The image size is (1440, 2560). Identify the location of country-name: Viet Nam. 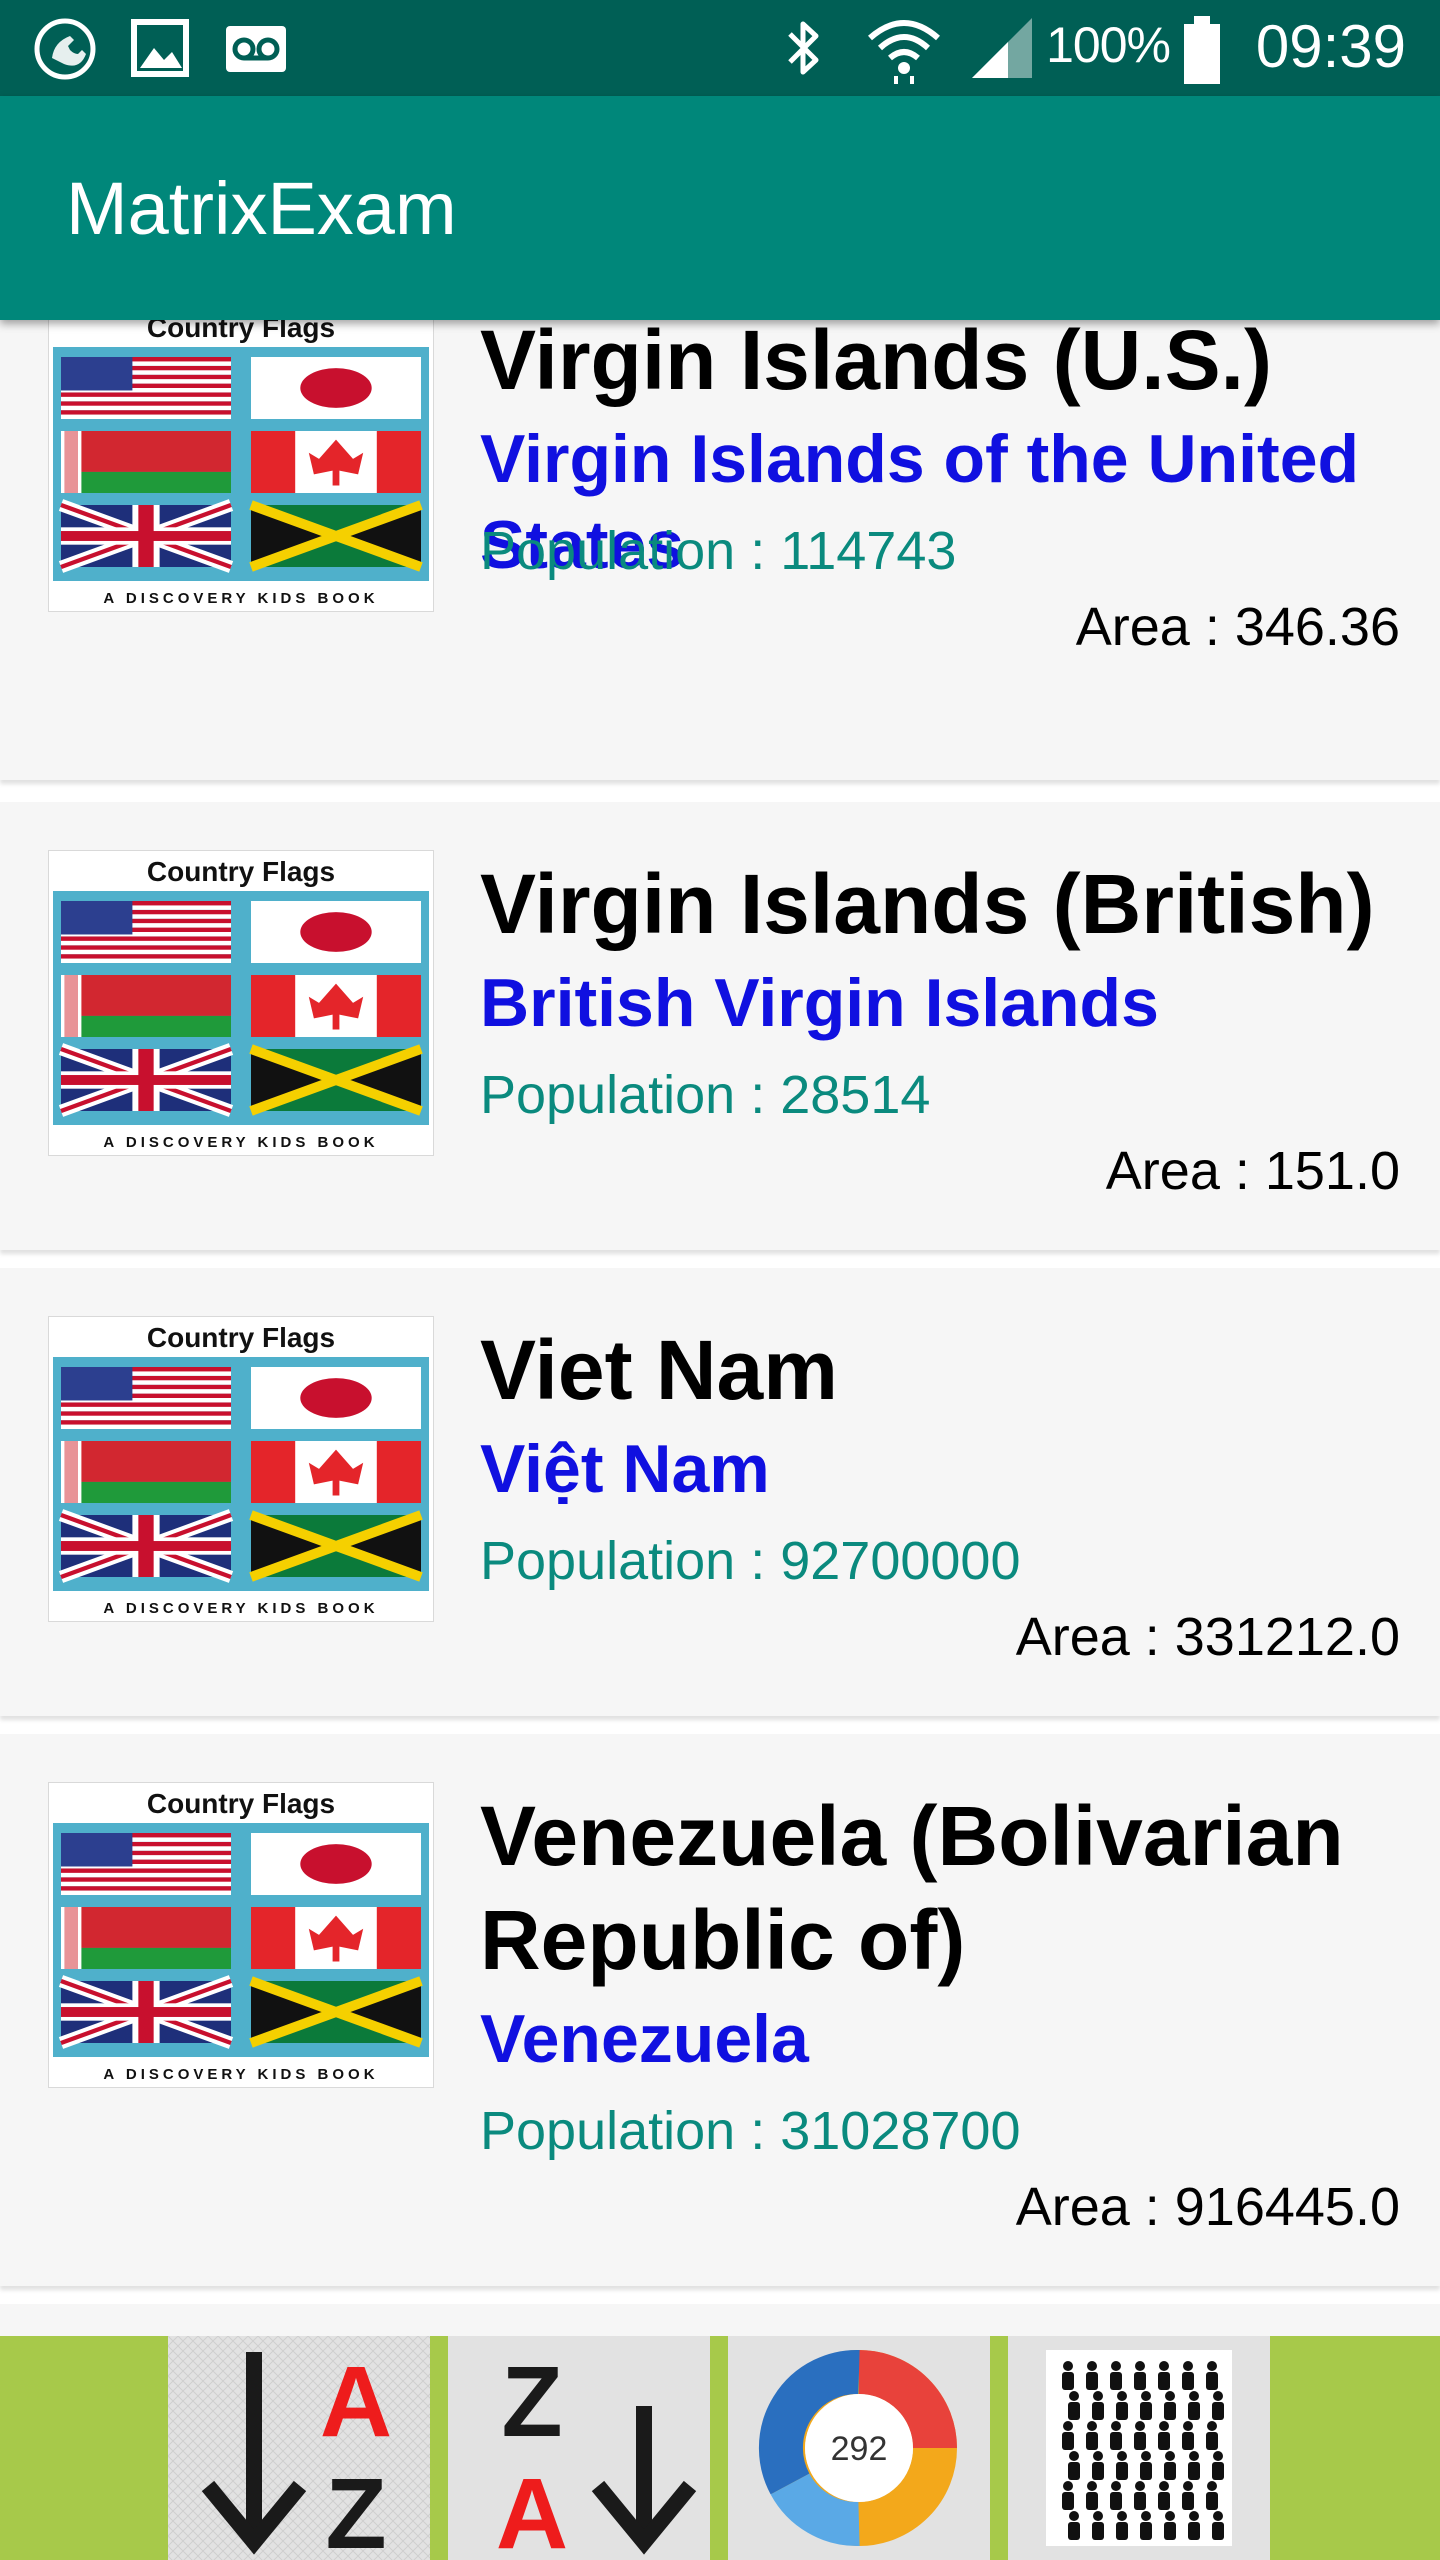
(659, 1370).